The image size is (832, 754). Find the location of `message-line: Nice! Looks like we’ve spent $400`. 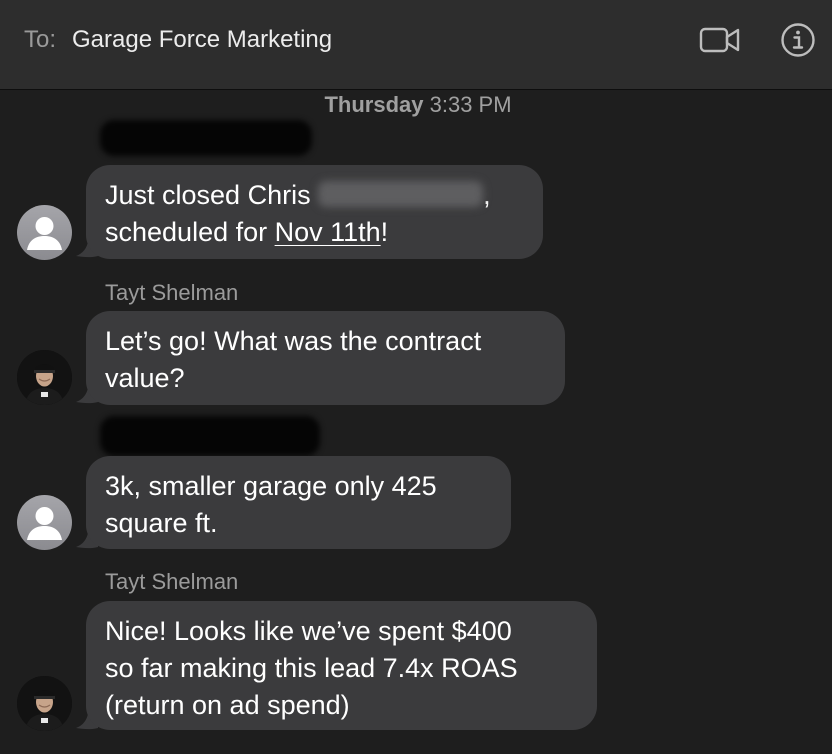

message-line: Nice! Looks like we’ve spent $400 is located at coordinates (308, 631).